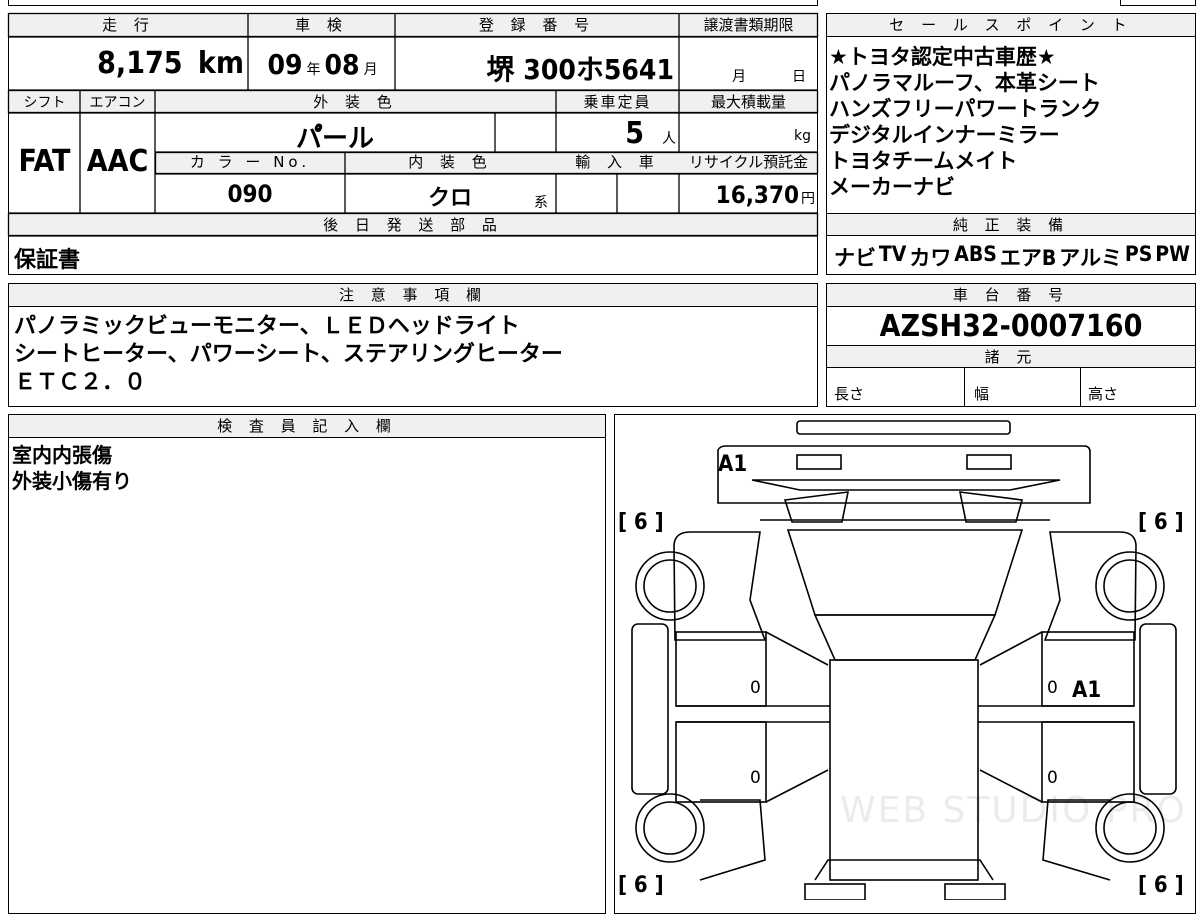  What do you see at coordinates (1161, 522) in the screenshot?
I see `mark-front-right-tire: [ 6 ]` at bounding box center [1161, 522].